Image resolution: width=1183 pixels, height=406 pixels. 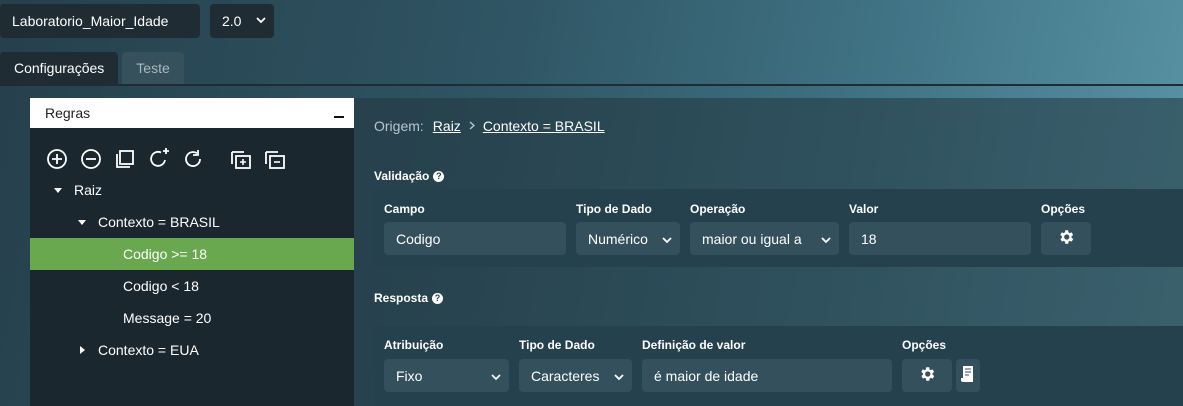 I want to click on scroll-icon, so click(x=968, y=375).